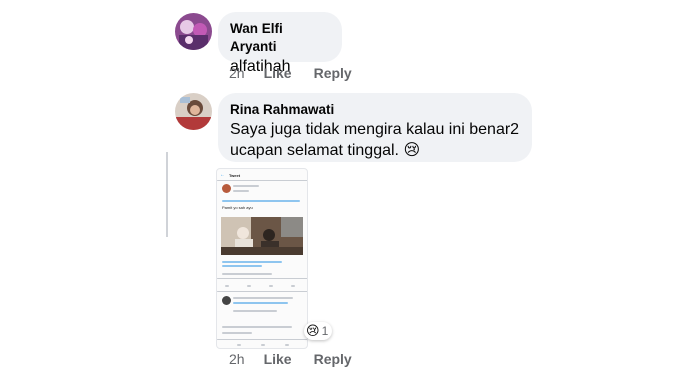 This screenshot has width=673, height=379. Describe the element at coordinates (262, 258) in the screenshot. I see `attached-tweet-screenshot: ← Tweet Pamit yo sah ayu` at that location.